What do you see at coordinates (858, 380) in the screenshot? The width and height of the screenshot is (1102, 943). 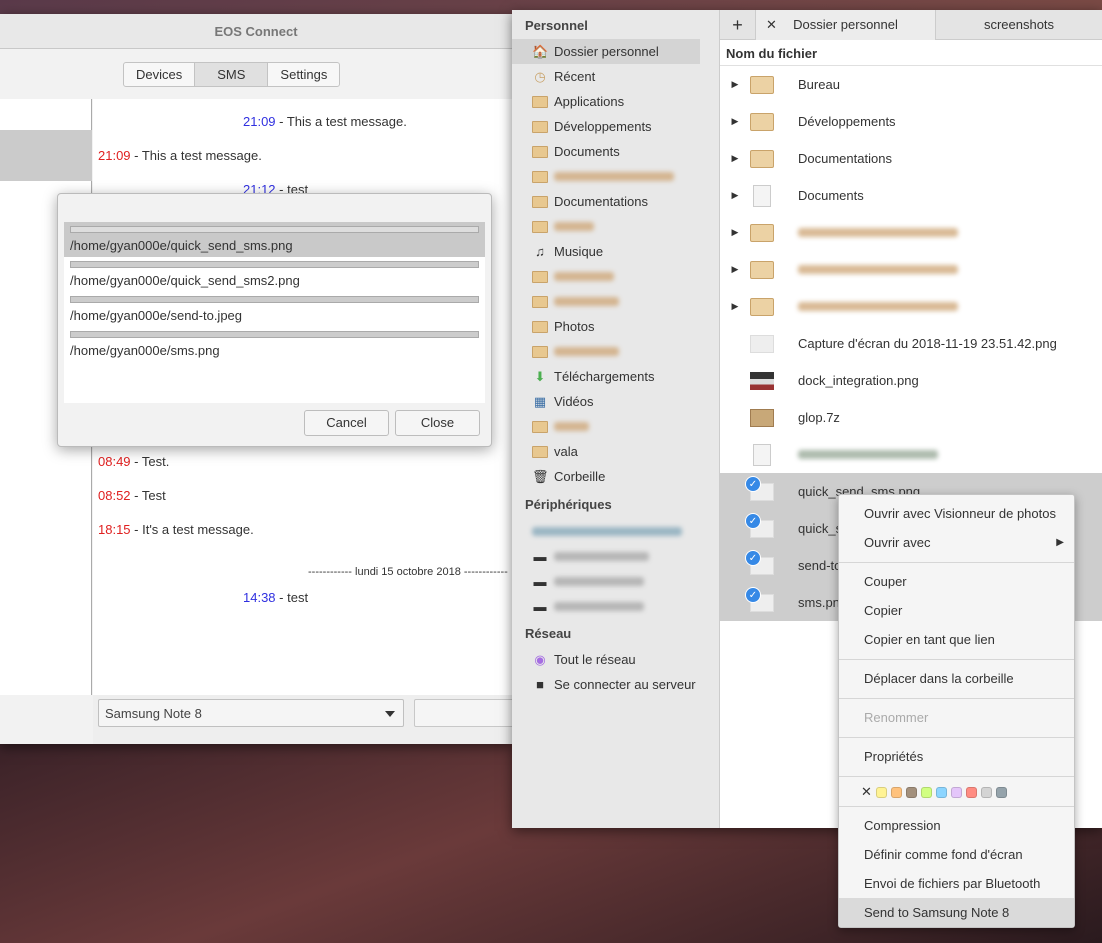 I see `file-name: dock_integration.png` at bounding box center [858, 380].